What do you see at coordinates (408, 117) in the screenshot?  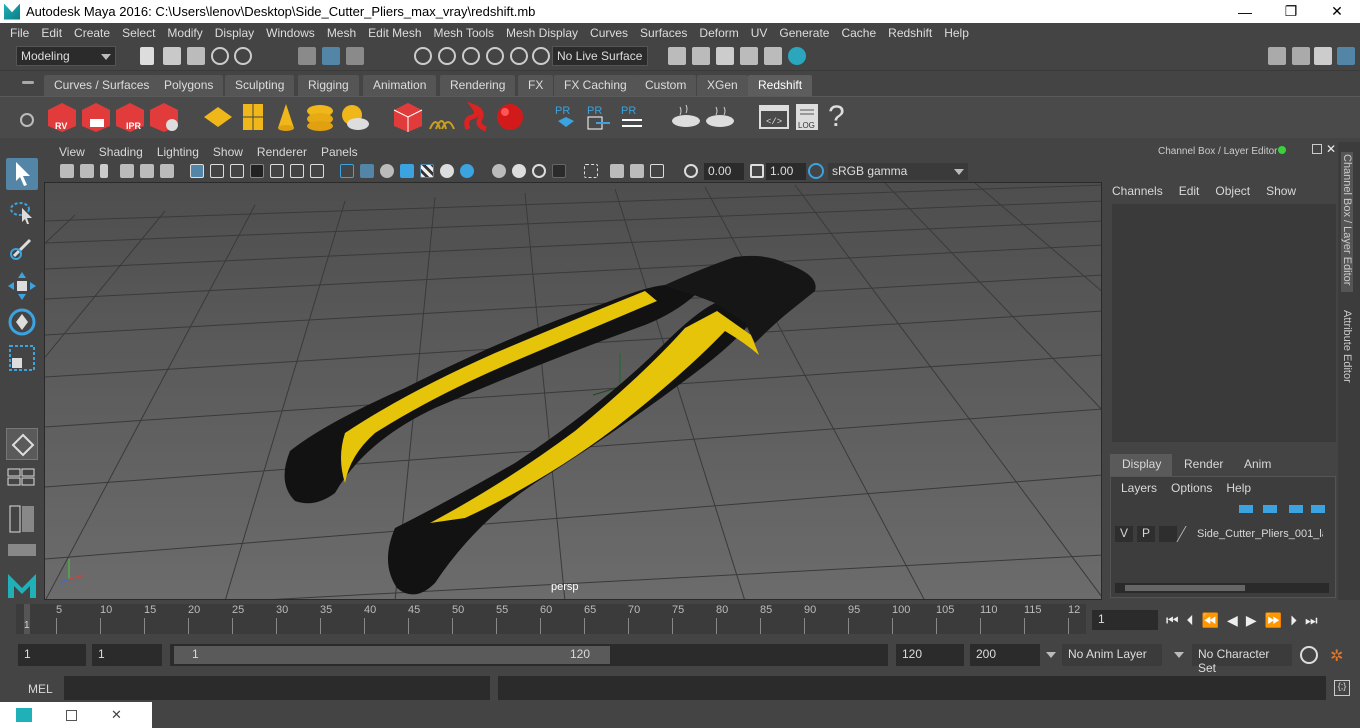 I see `material-cube-icon` at bounding box center [408, 117].